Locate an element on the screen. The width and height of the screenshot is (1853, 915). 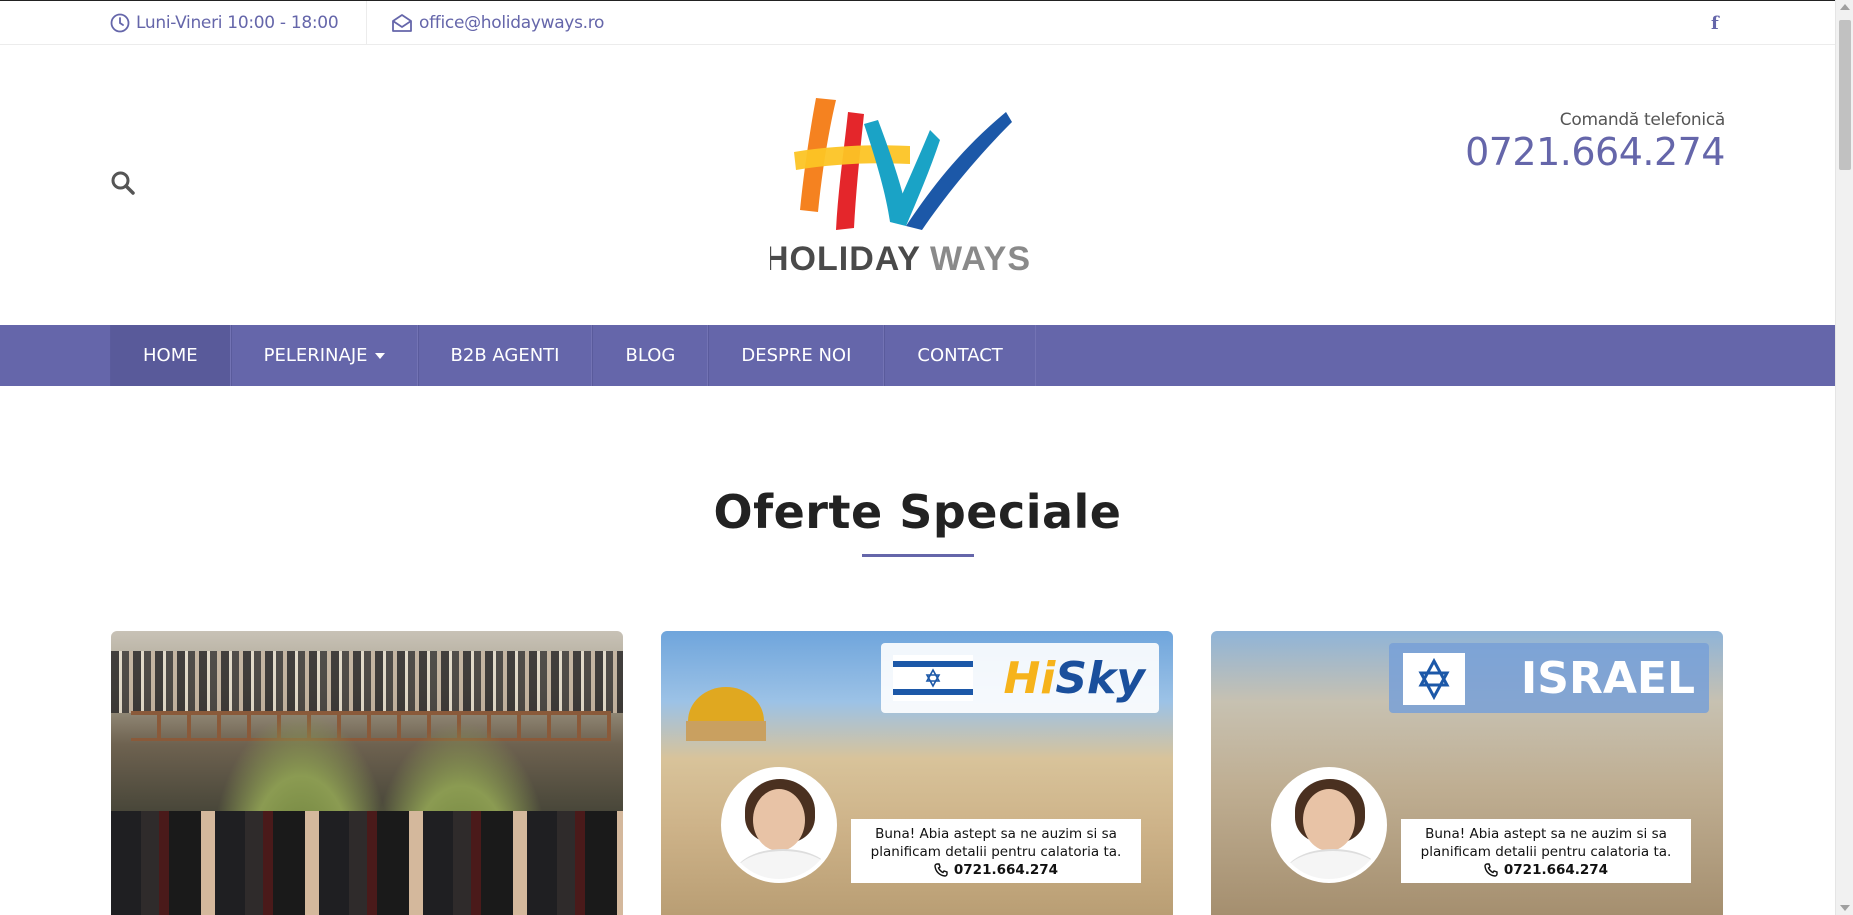
photo-people is located at coordinates (367, 863).